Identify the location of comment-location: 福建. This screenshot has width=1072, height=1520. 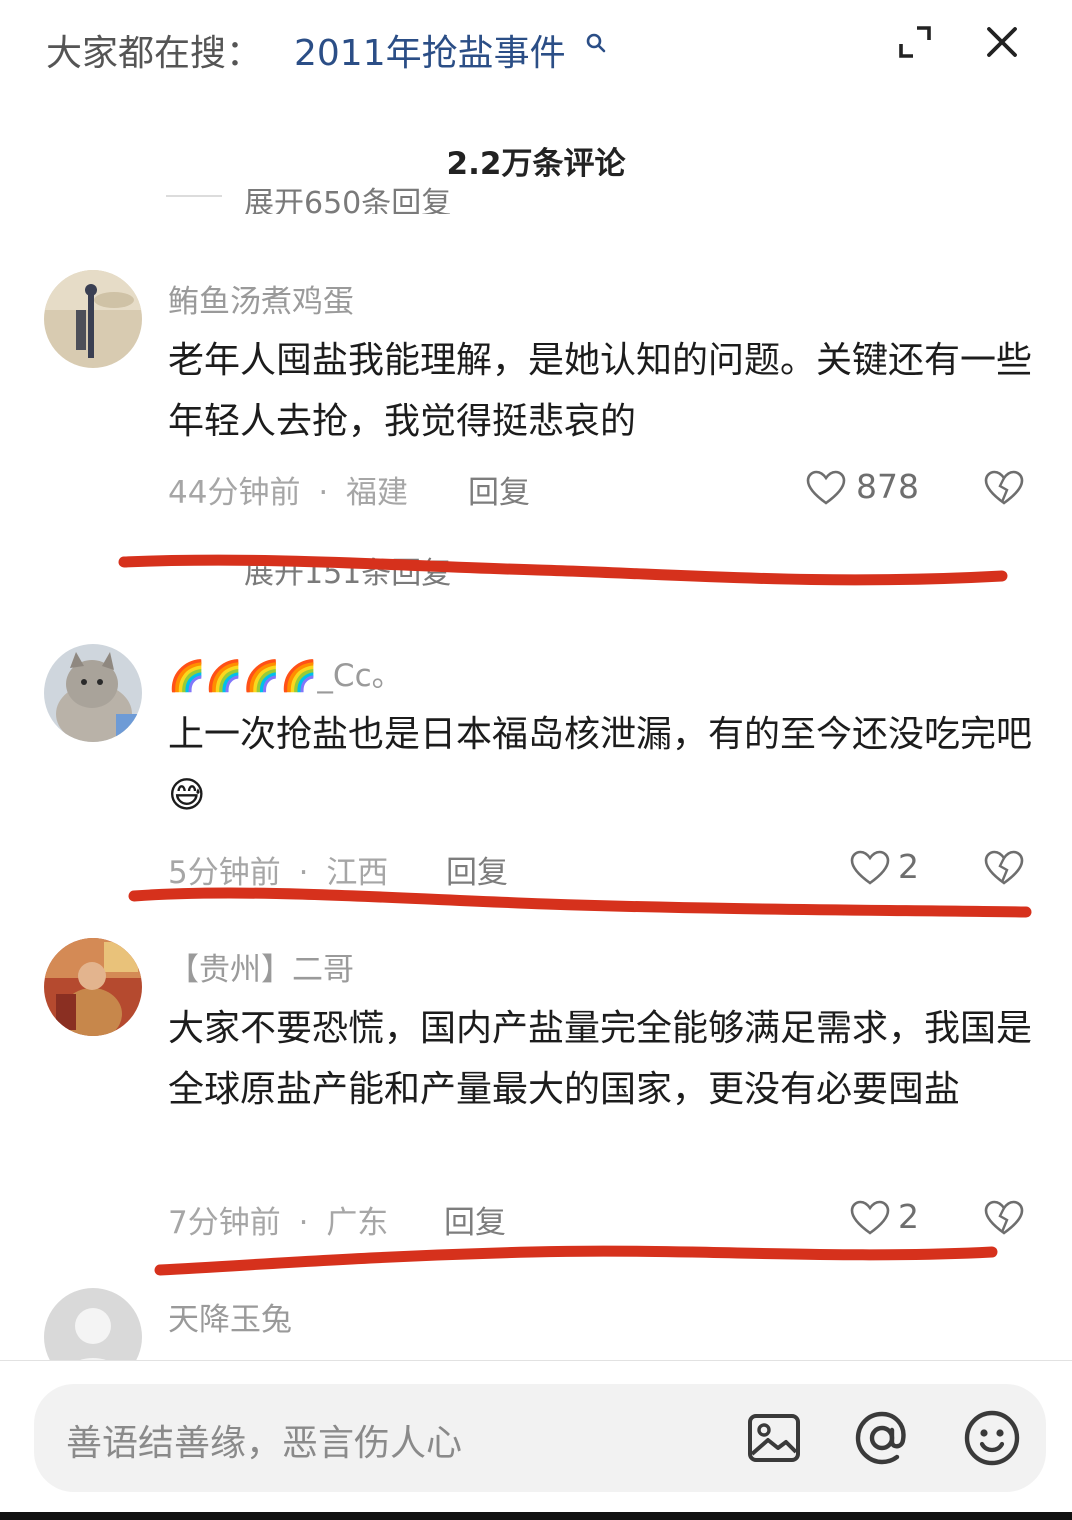
(377, 493).